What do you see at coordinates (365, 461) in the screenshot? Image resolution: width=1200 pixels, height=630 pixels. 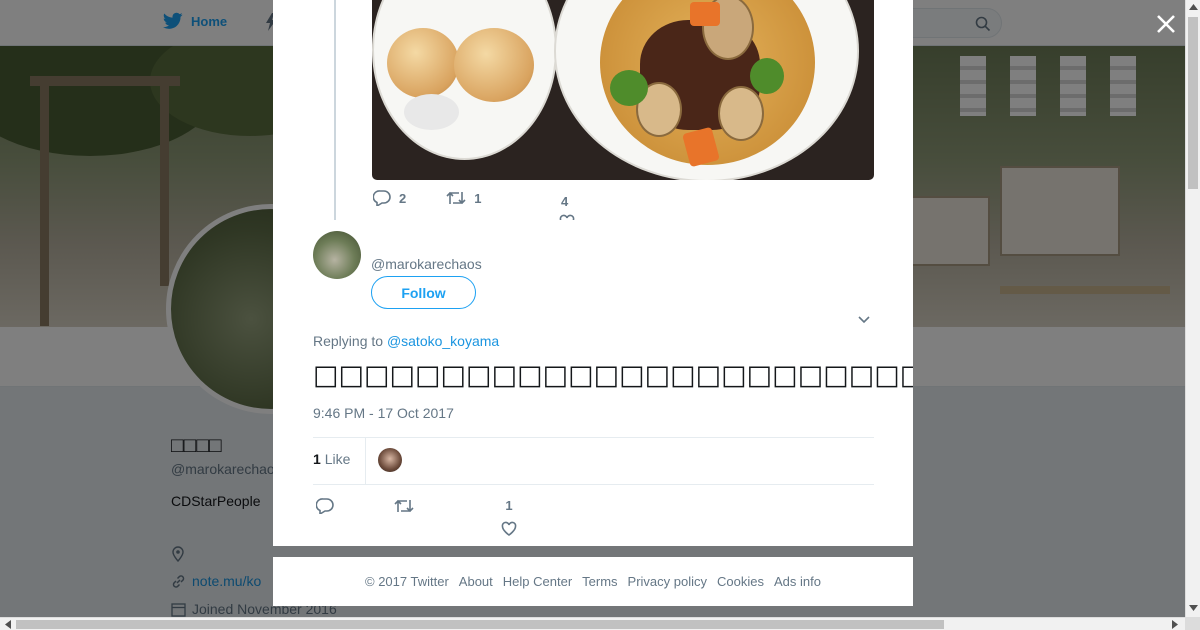 I see `stats-divider` at bounding box center [365, 461].